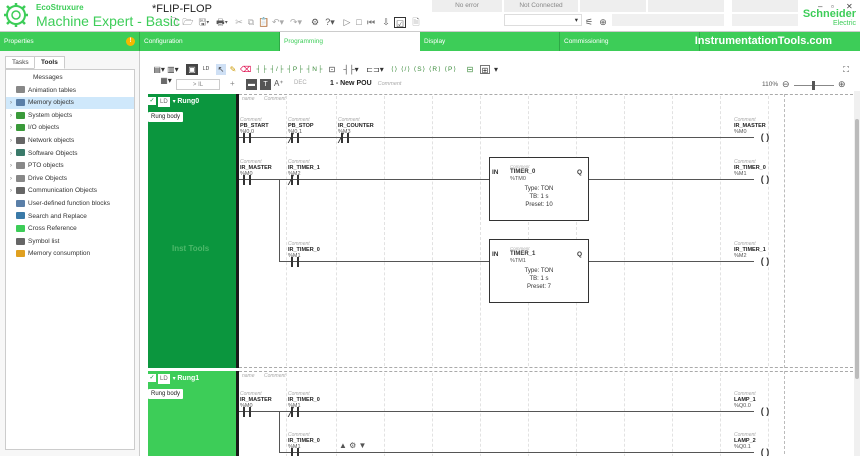 The height and width of the screenshot is (456, 860). Describe the element at coordinates (70, 103) in the screenshot. I see `tree-item: › Memory objects` at that location.